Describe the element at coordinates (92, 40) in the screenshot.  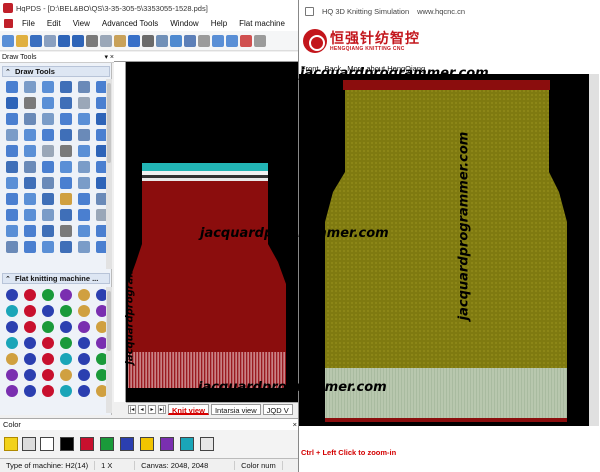
I see `cut-icon` at that location.